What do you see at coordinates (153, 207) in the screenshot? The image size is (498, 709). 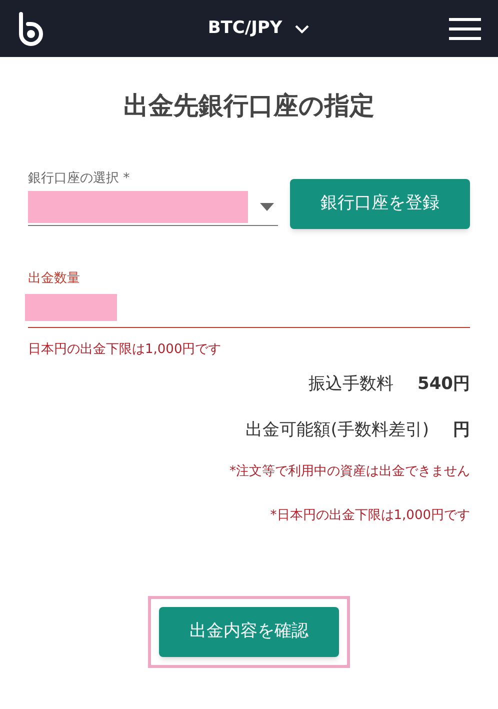 I see `bank-account-select` at bounding box center [153, 207].